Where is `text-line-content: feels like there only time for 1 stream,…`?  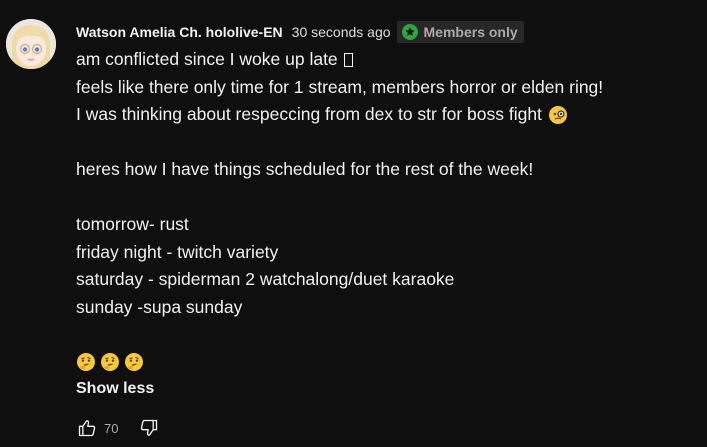
text-line-content: feels like there only time for 1 stream,… is located at coordinates (340, 86).